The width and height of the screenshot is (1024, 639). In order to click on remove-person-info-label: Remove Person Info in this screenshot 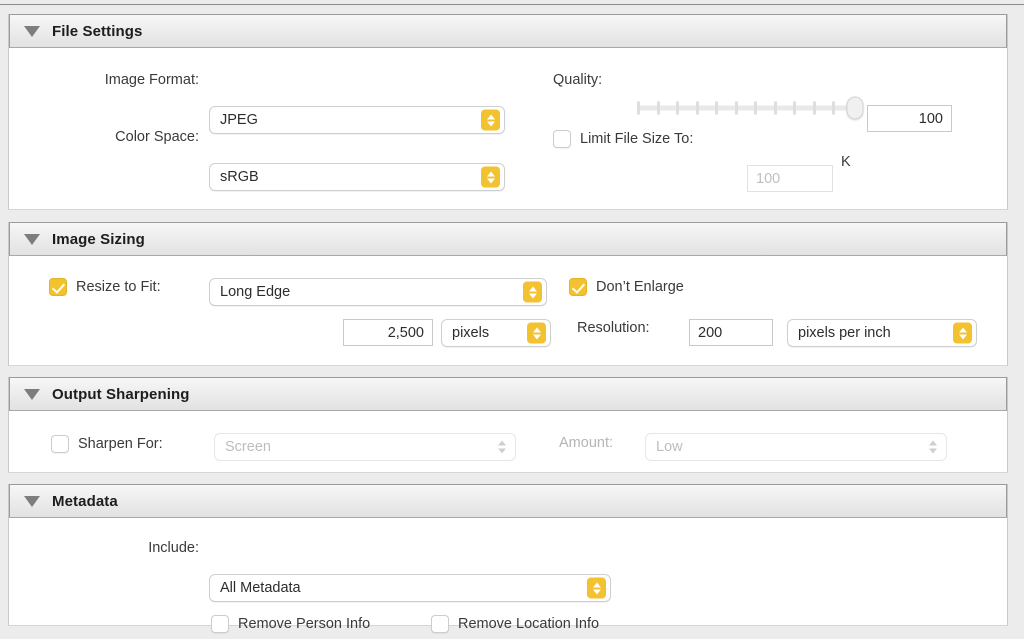, I will do `click(304, 624)`.